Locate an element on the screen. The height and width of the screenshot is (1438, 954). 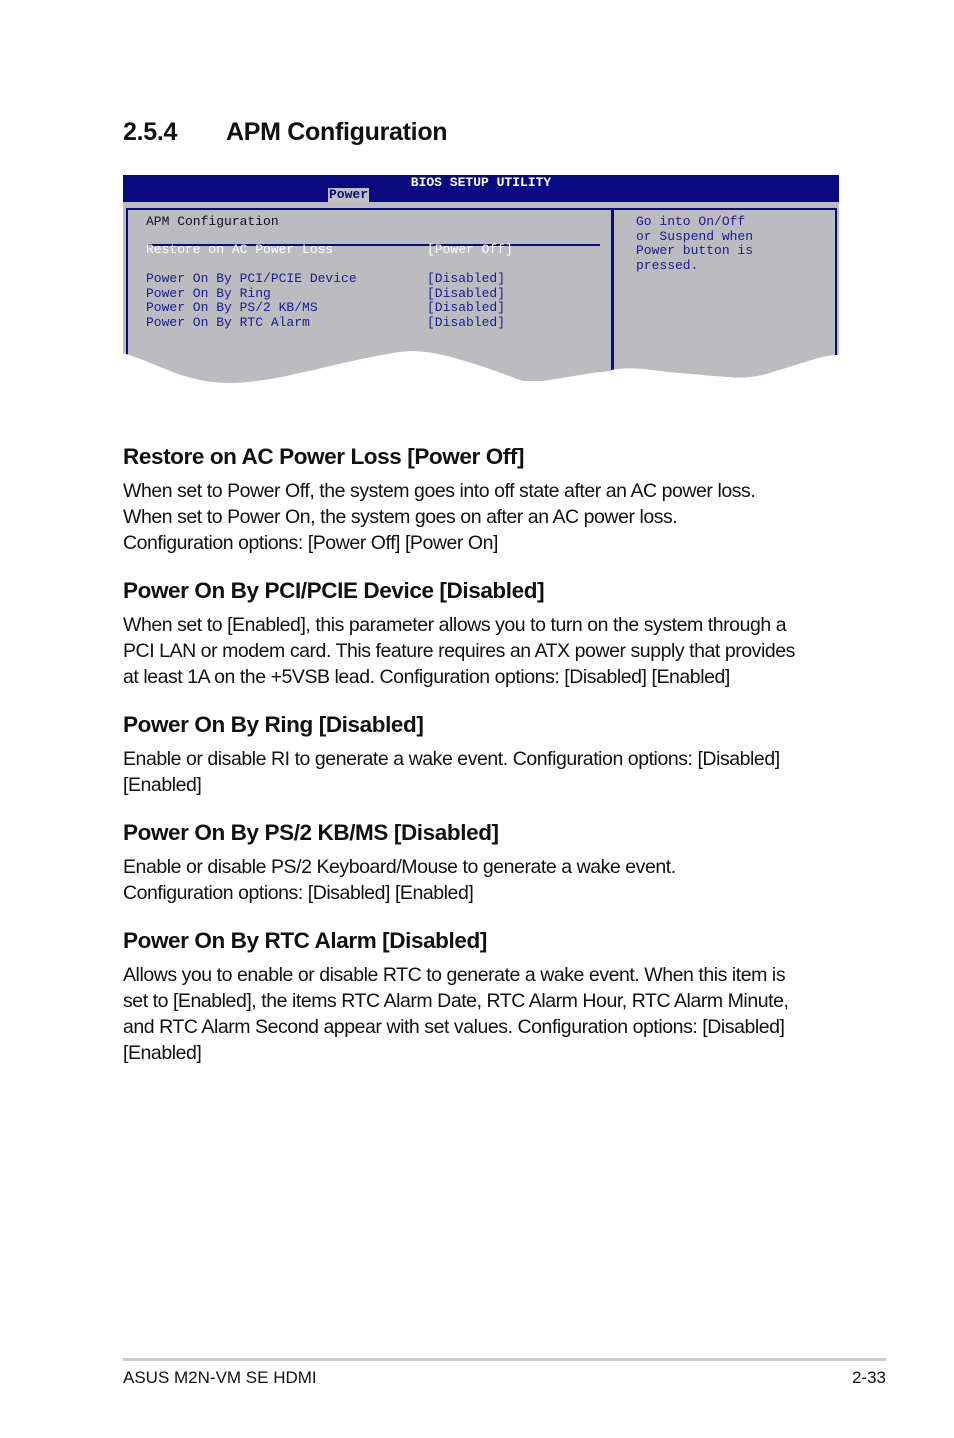
bios-panel-title: APM Configuration is located at coordinates (212, 221).